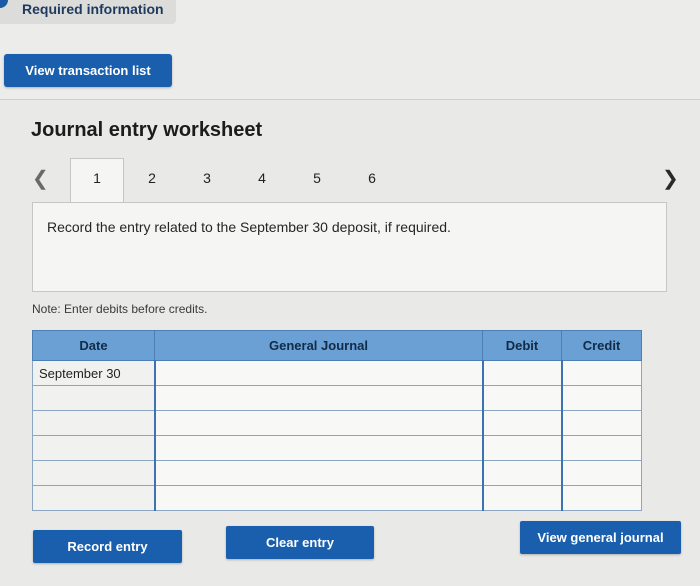  Describe the element at coordinates (93, 9) in the screenshot. I see `required-information-label: Required information` at that location.